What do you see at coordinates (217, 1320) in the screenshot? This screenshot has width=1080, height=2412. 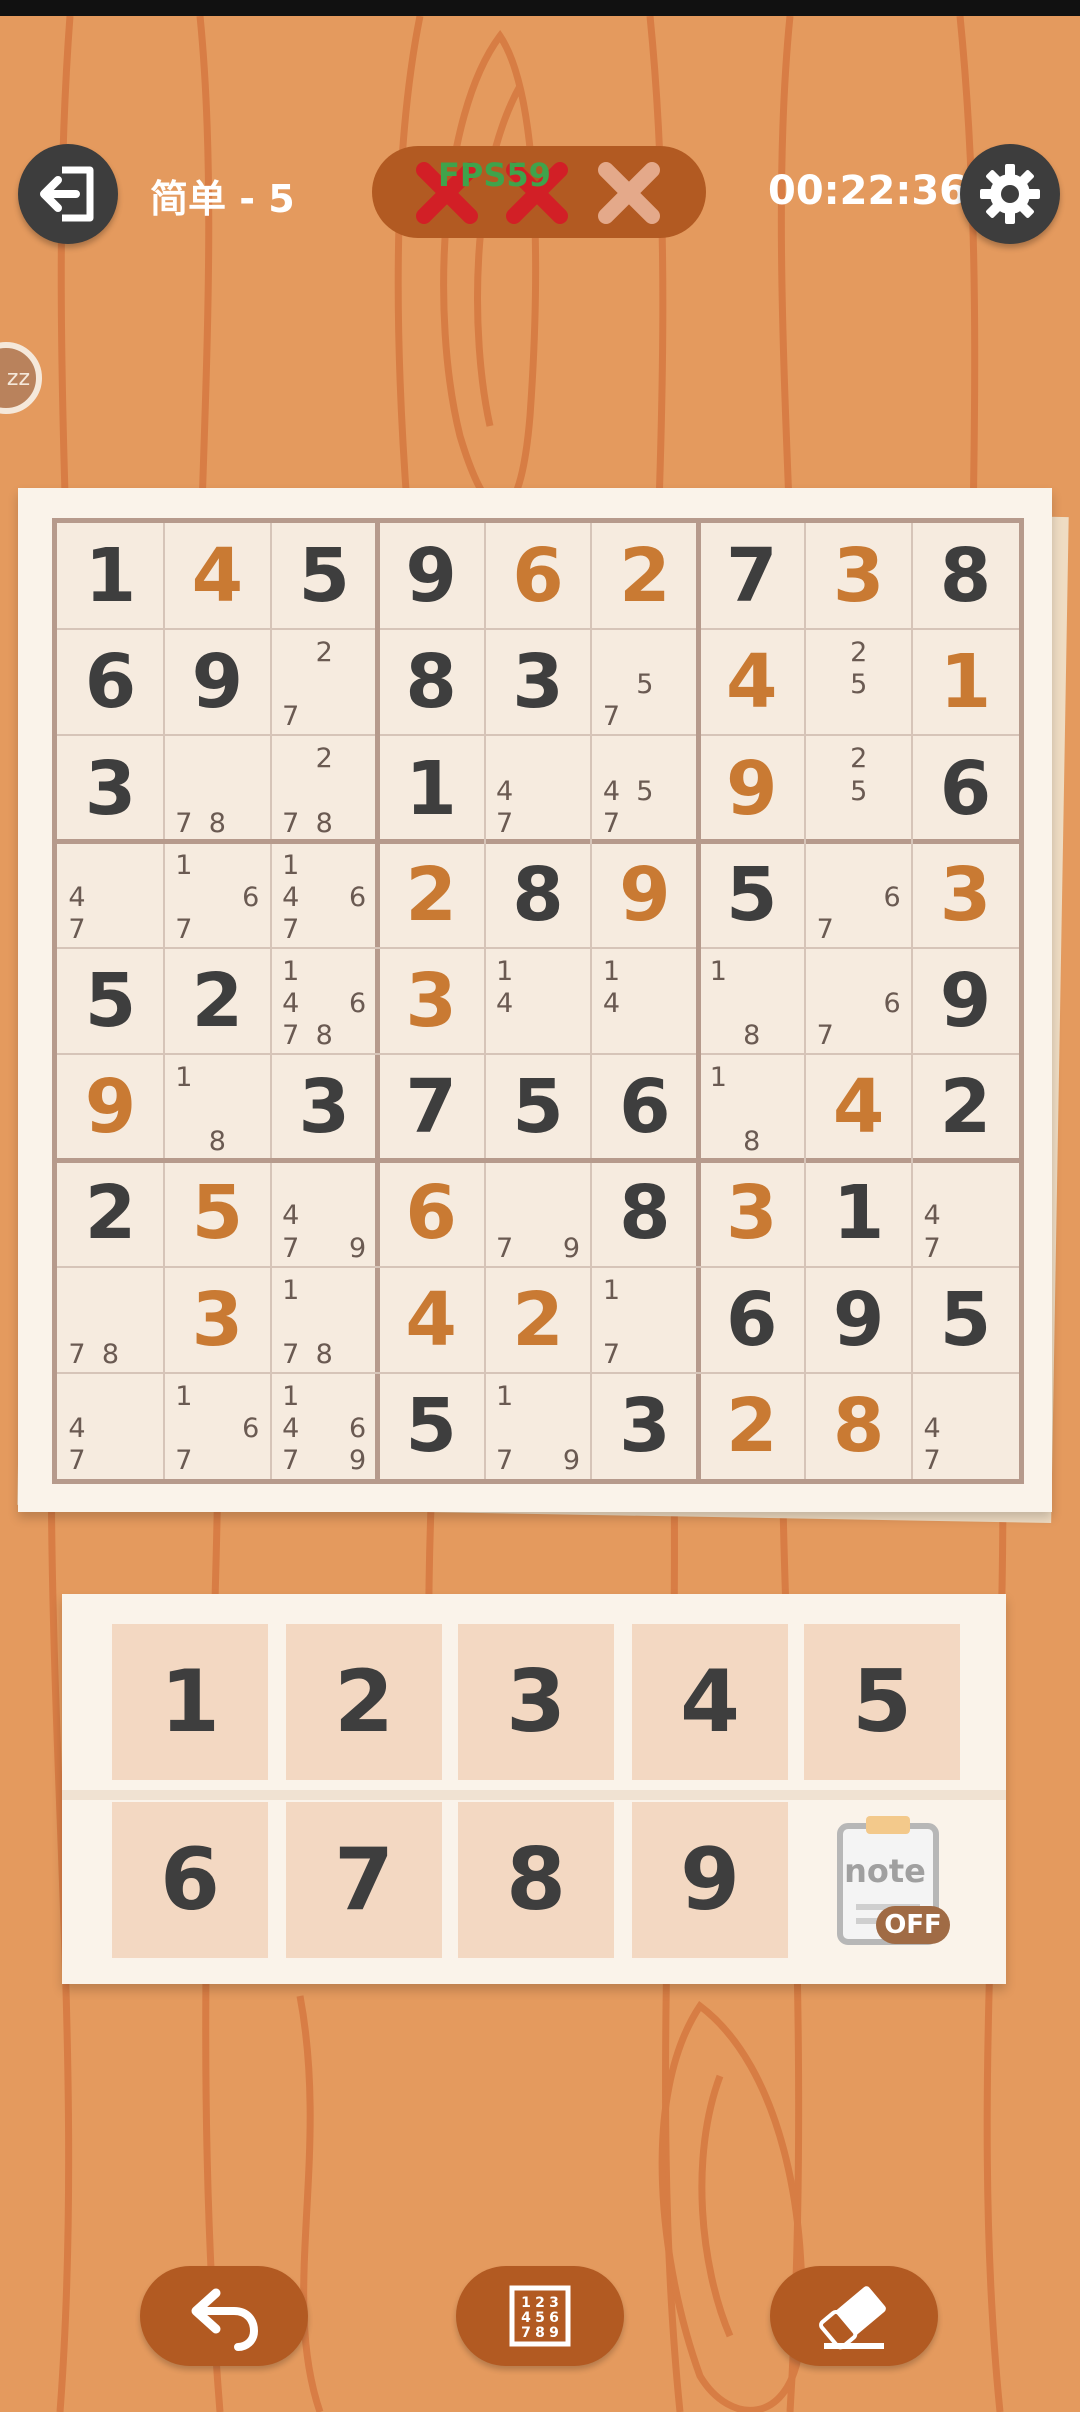 I see `board-cell-r8c2: 3` at bounding box center [217, 1320].